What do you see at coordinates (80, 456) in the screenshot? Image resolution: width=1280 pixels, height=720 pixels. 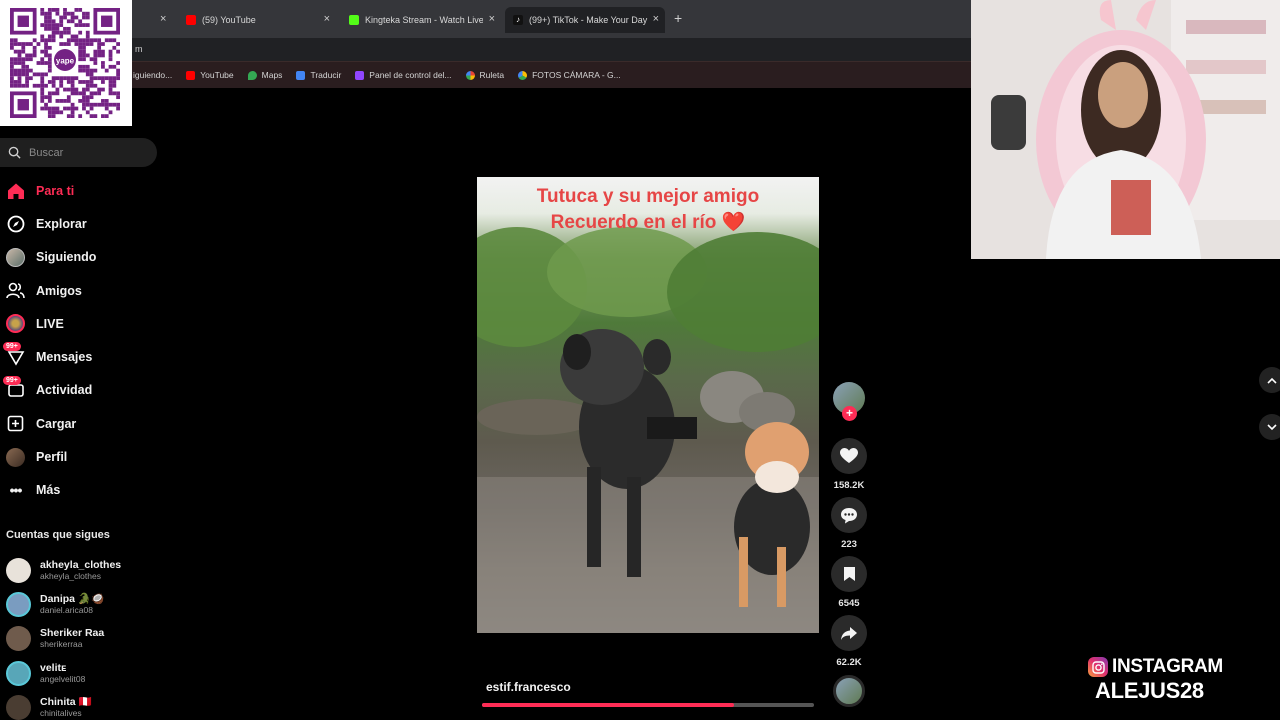 I see `nav-perfil: Perfil` at bounding box center [80, 456].